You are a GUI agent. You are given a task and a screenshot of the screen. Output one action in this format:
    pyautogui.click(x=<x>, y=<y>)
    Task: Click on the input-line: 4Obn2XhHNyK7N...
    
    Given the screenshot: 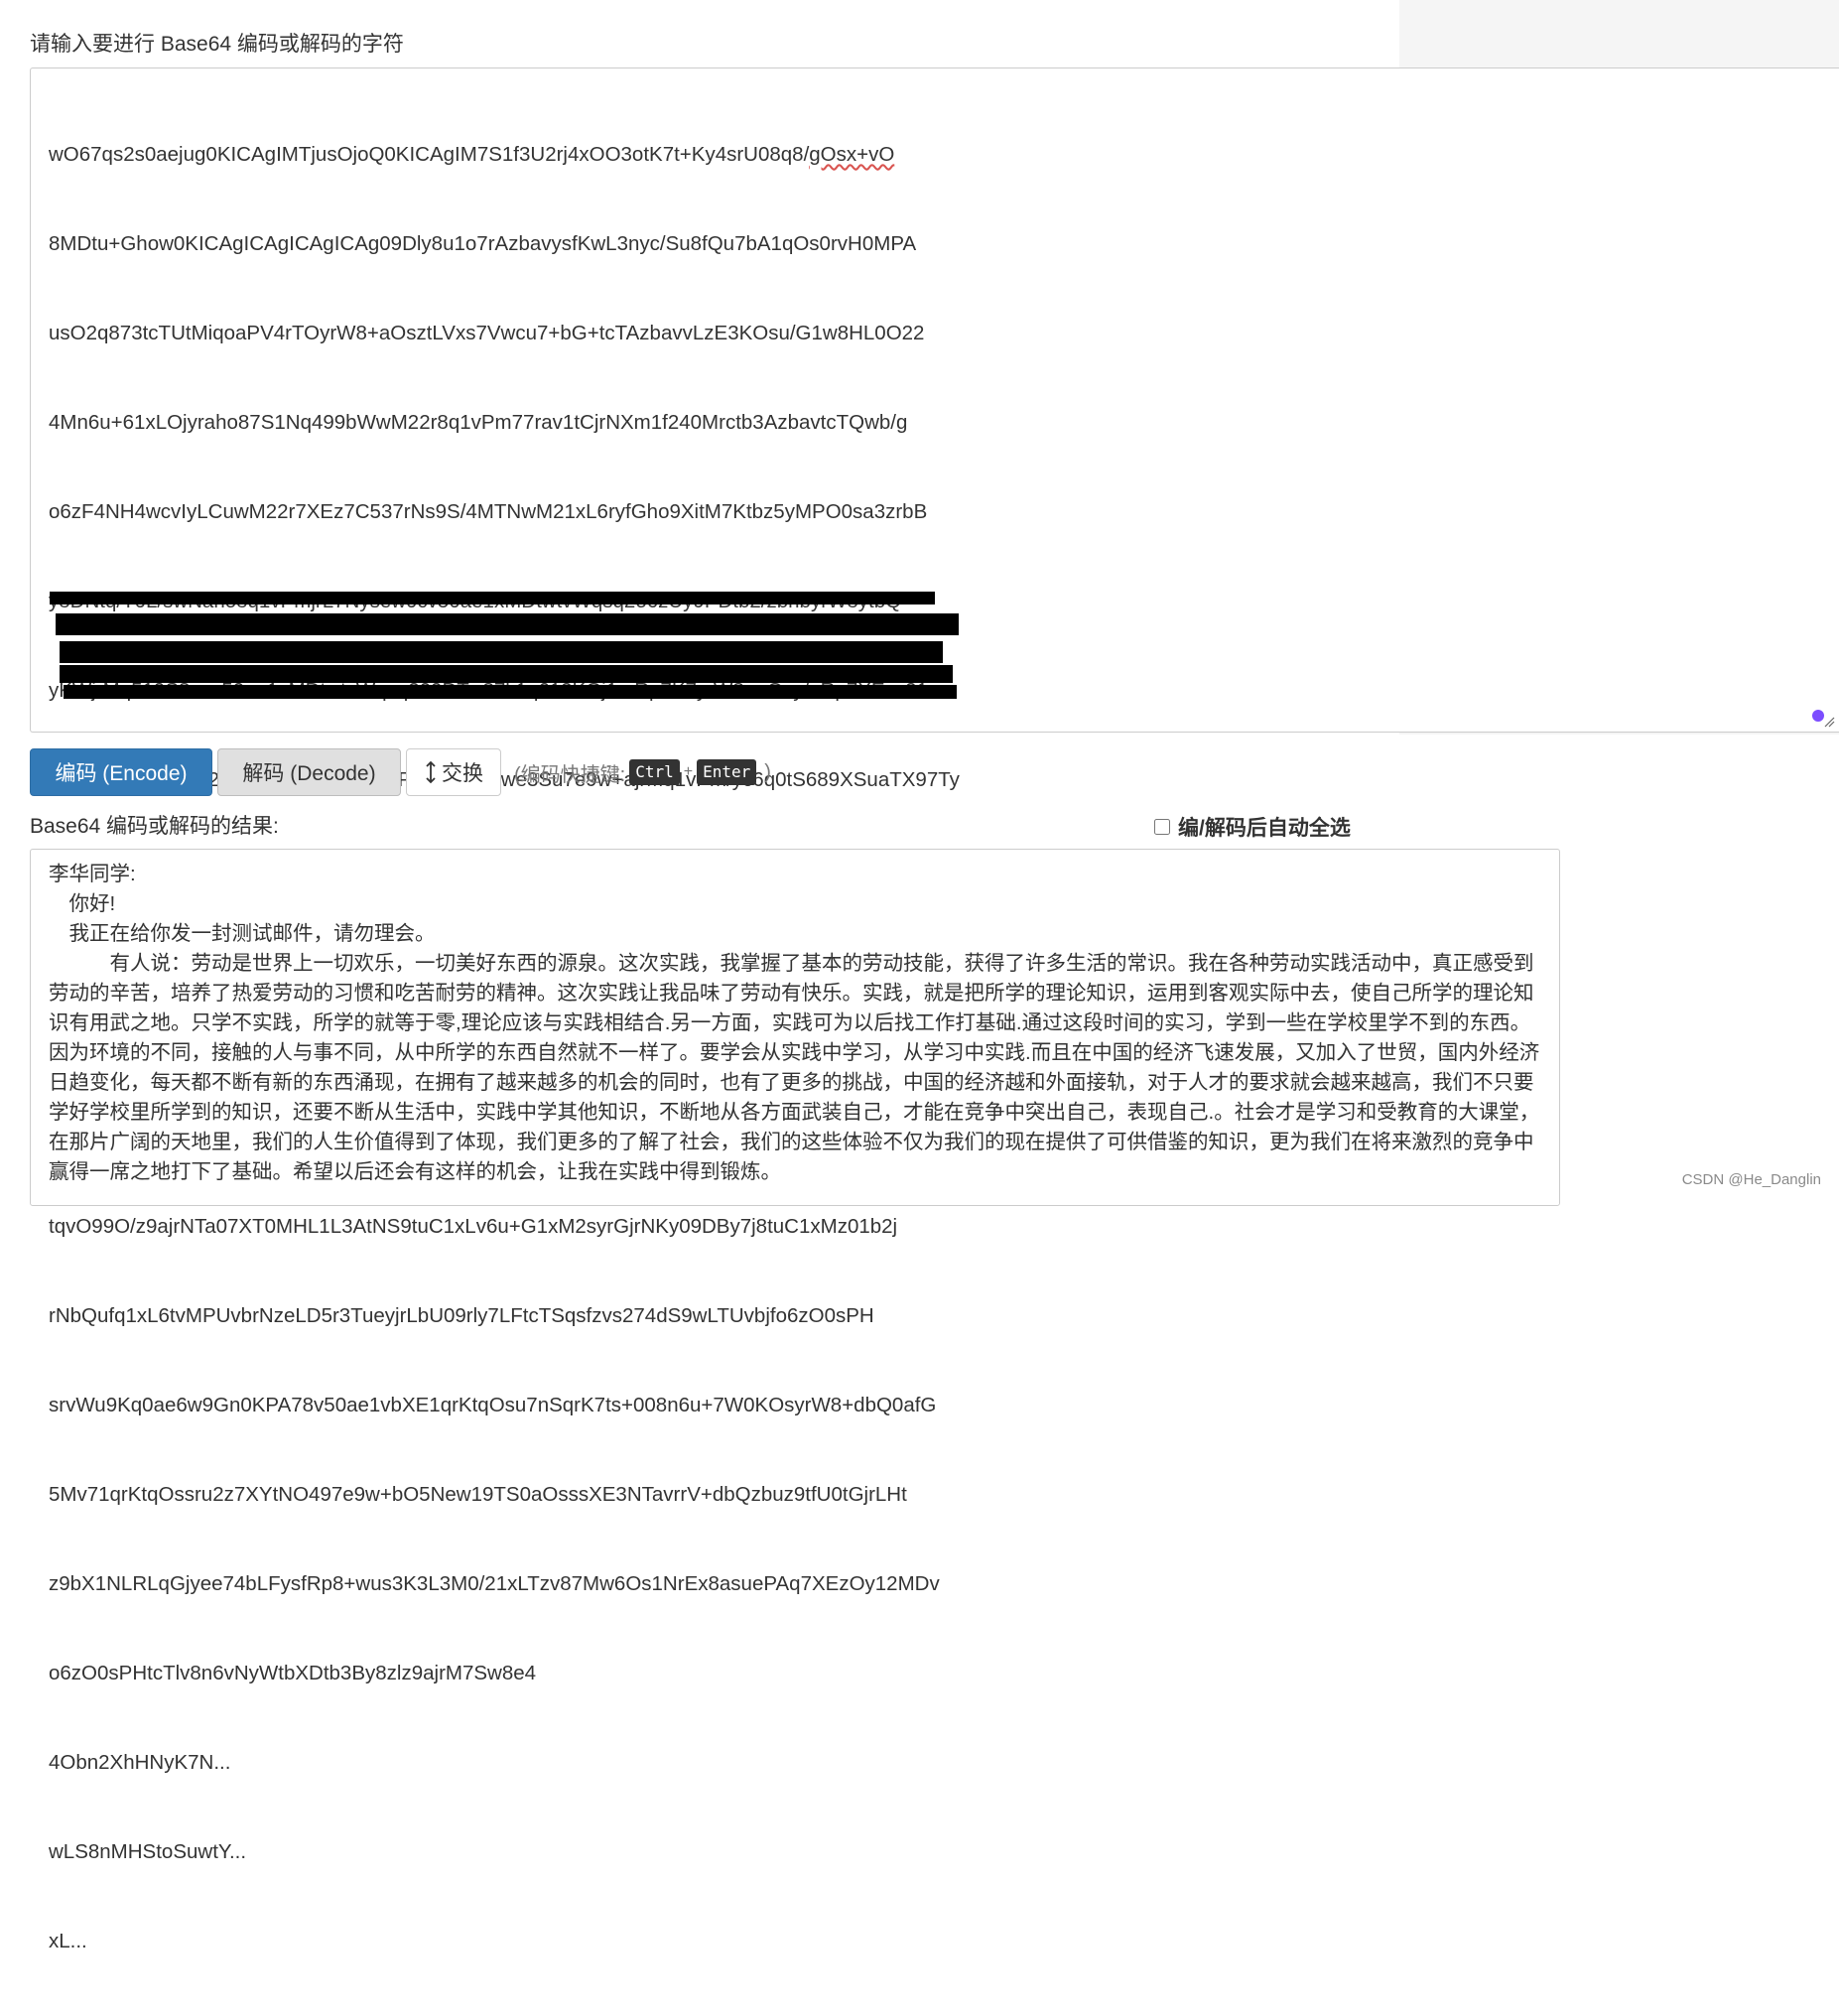 What is the action you would take?
    pyautogui.click(x=140, y=1763)
    